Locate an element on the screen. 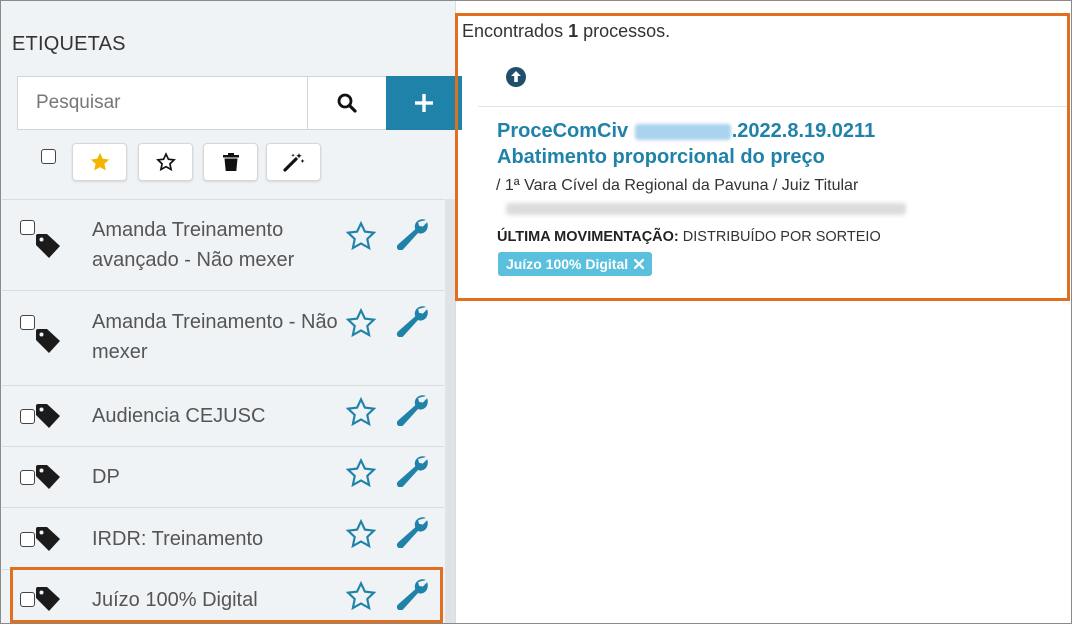 Image resolution: width=1072 pixels, height=626 pixels. trash-icon is located at coordinates (230, 162).